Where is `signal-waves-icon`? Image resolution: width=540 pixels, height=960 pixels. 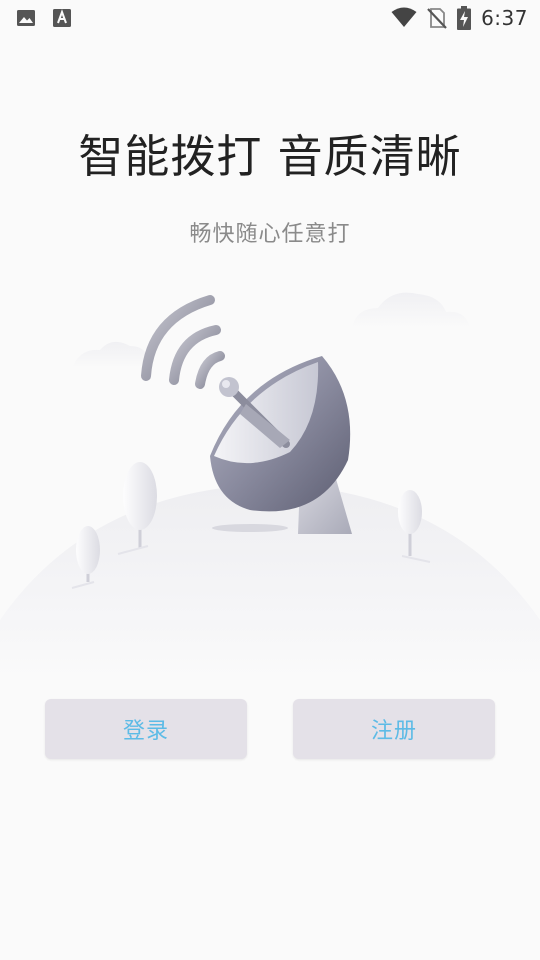
signal-waves-icon is located at coordinates (183, 342).